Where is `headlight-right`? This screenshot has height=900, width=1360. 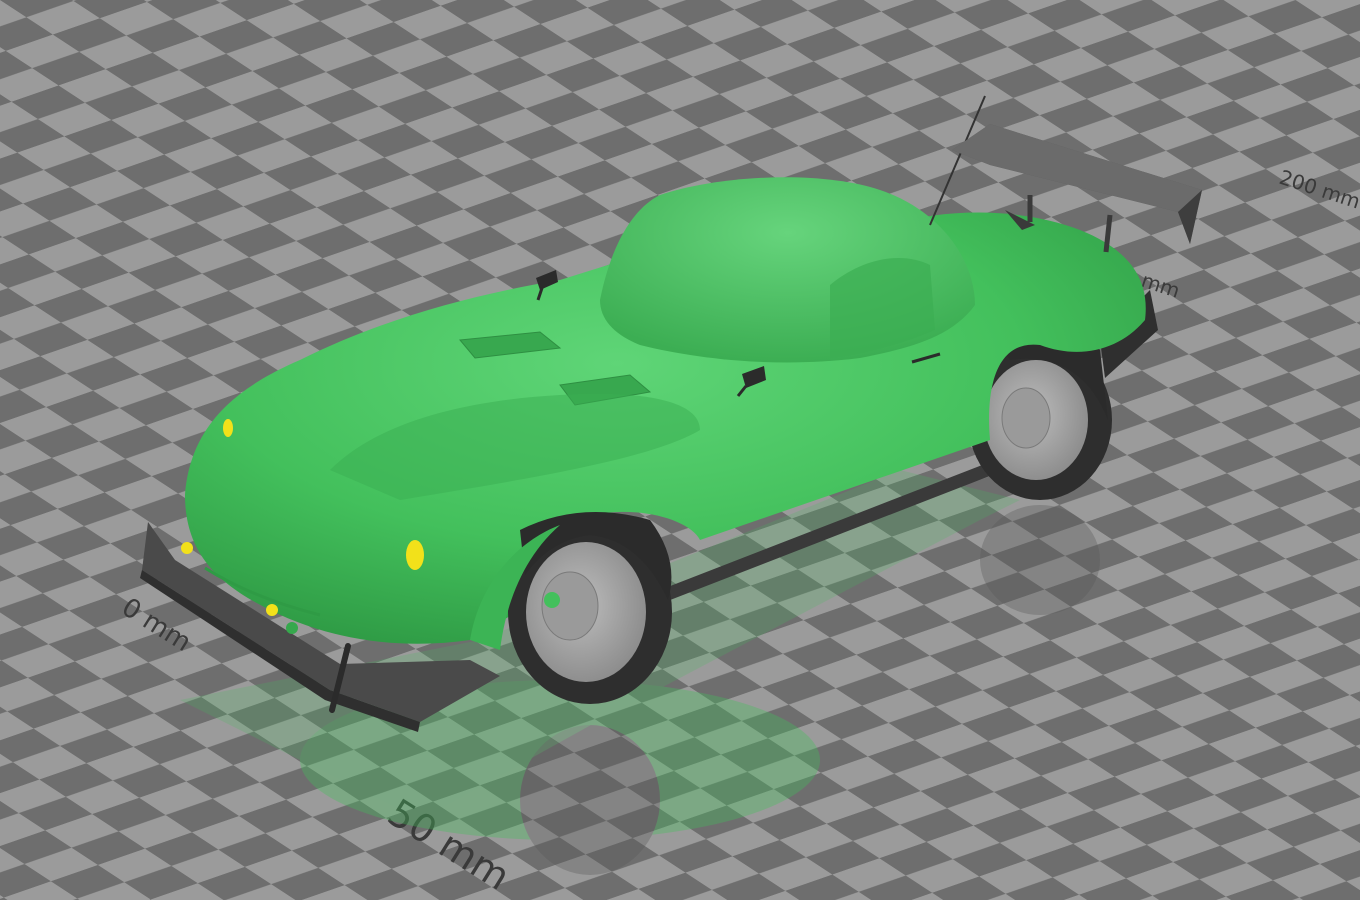 headlight-right is located at coordinates (415, 555).